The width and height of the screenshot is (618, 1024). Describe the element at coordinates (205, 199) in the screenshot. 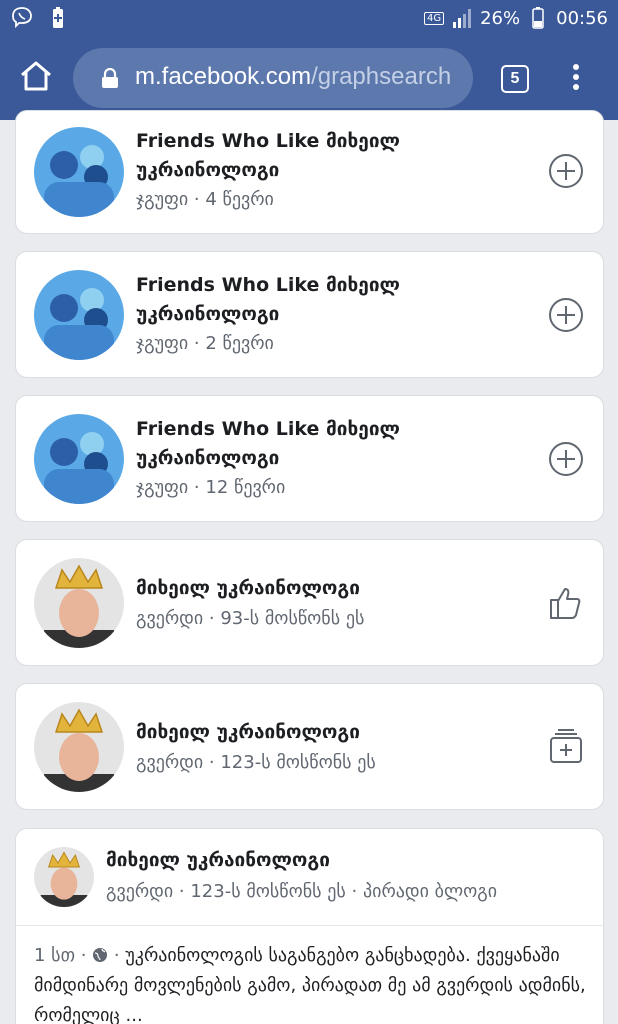

I see `result-subtitle: ჯგუფი · 4 წევრი` at that location.